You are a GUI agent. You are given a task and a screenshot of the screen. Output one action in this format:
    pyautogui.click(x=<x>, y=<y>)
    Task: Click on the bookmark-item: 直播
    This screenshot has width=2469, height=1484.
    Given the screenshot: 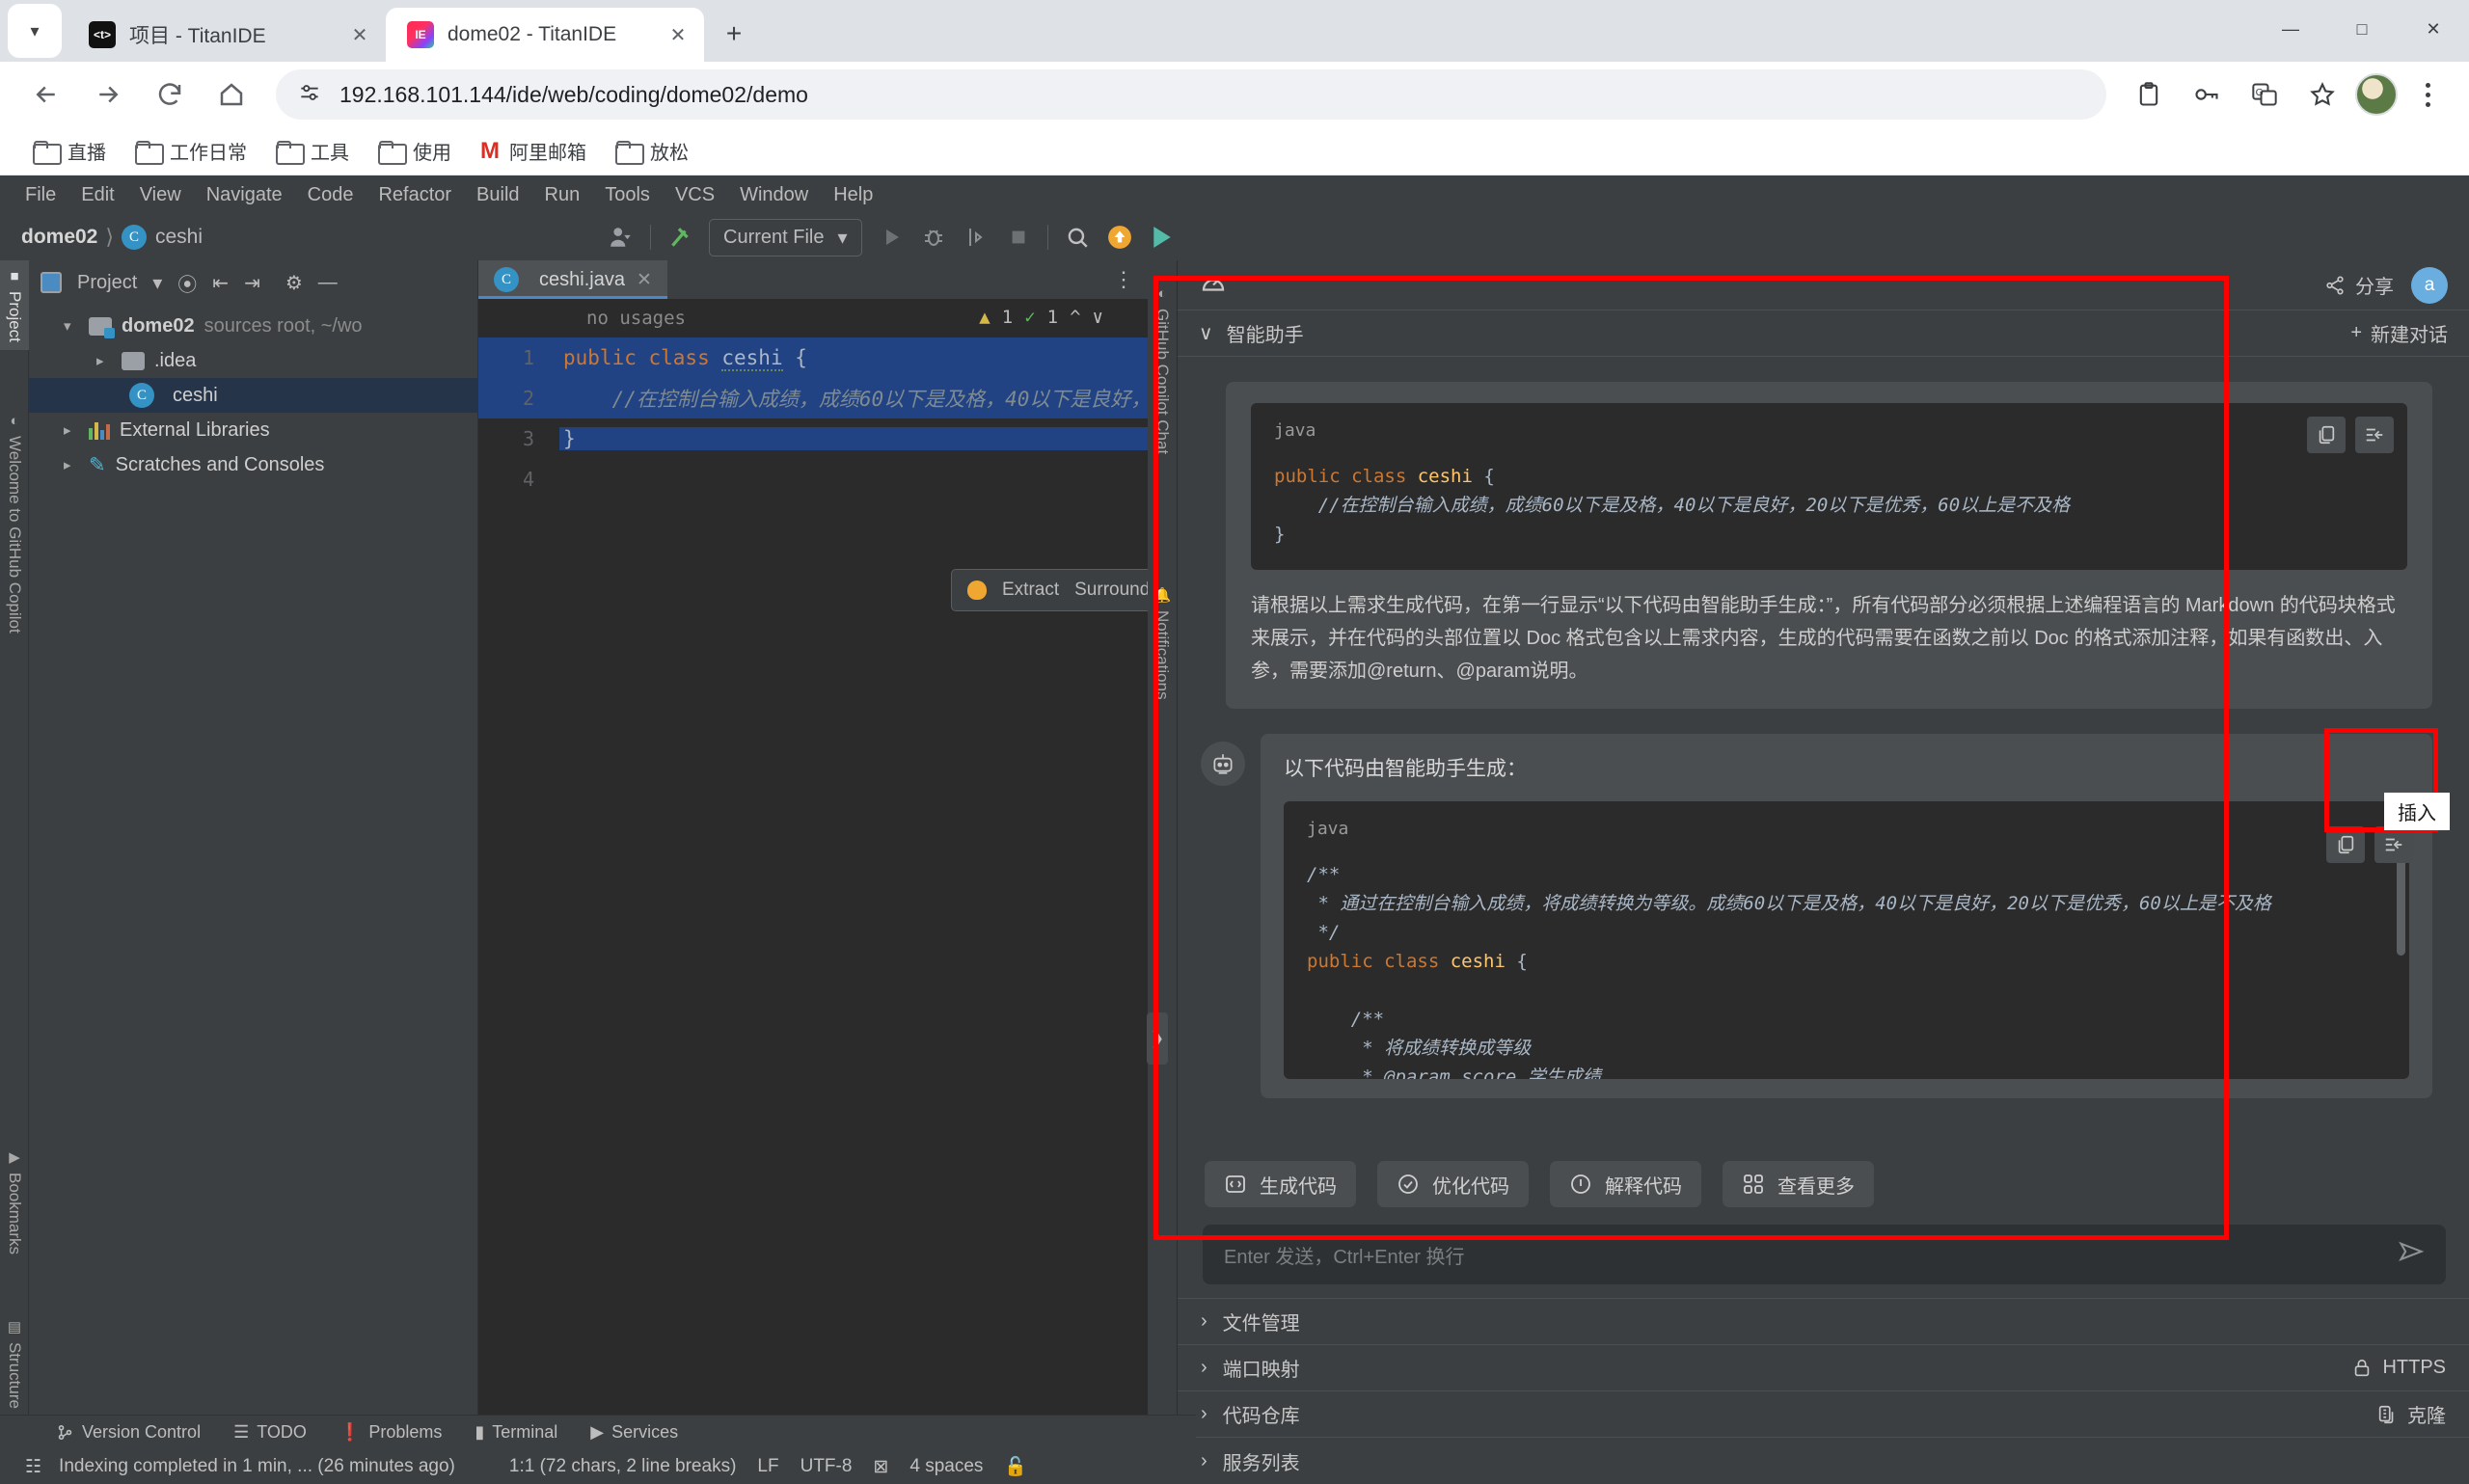 What is the action you would take?
    pyautogui.click(x=69, y=151)
    